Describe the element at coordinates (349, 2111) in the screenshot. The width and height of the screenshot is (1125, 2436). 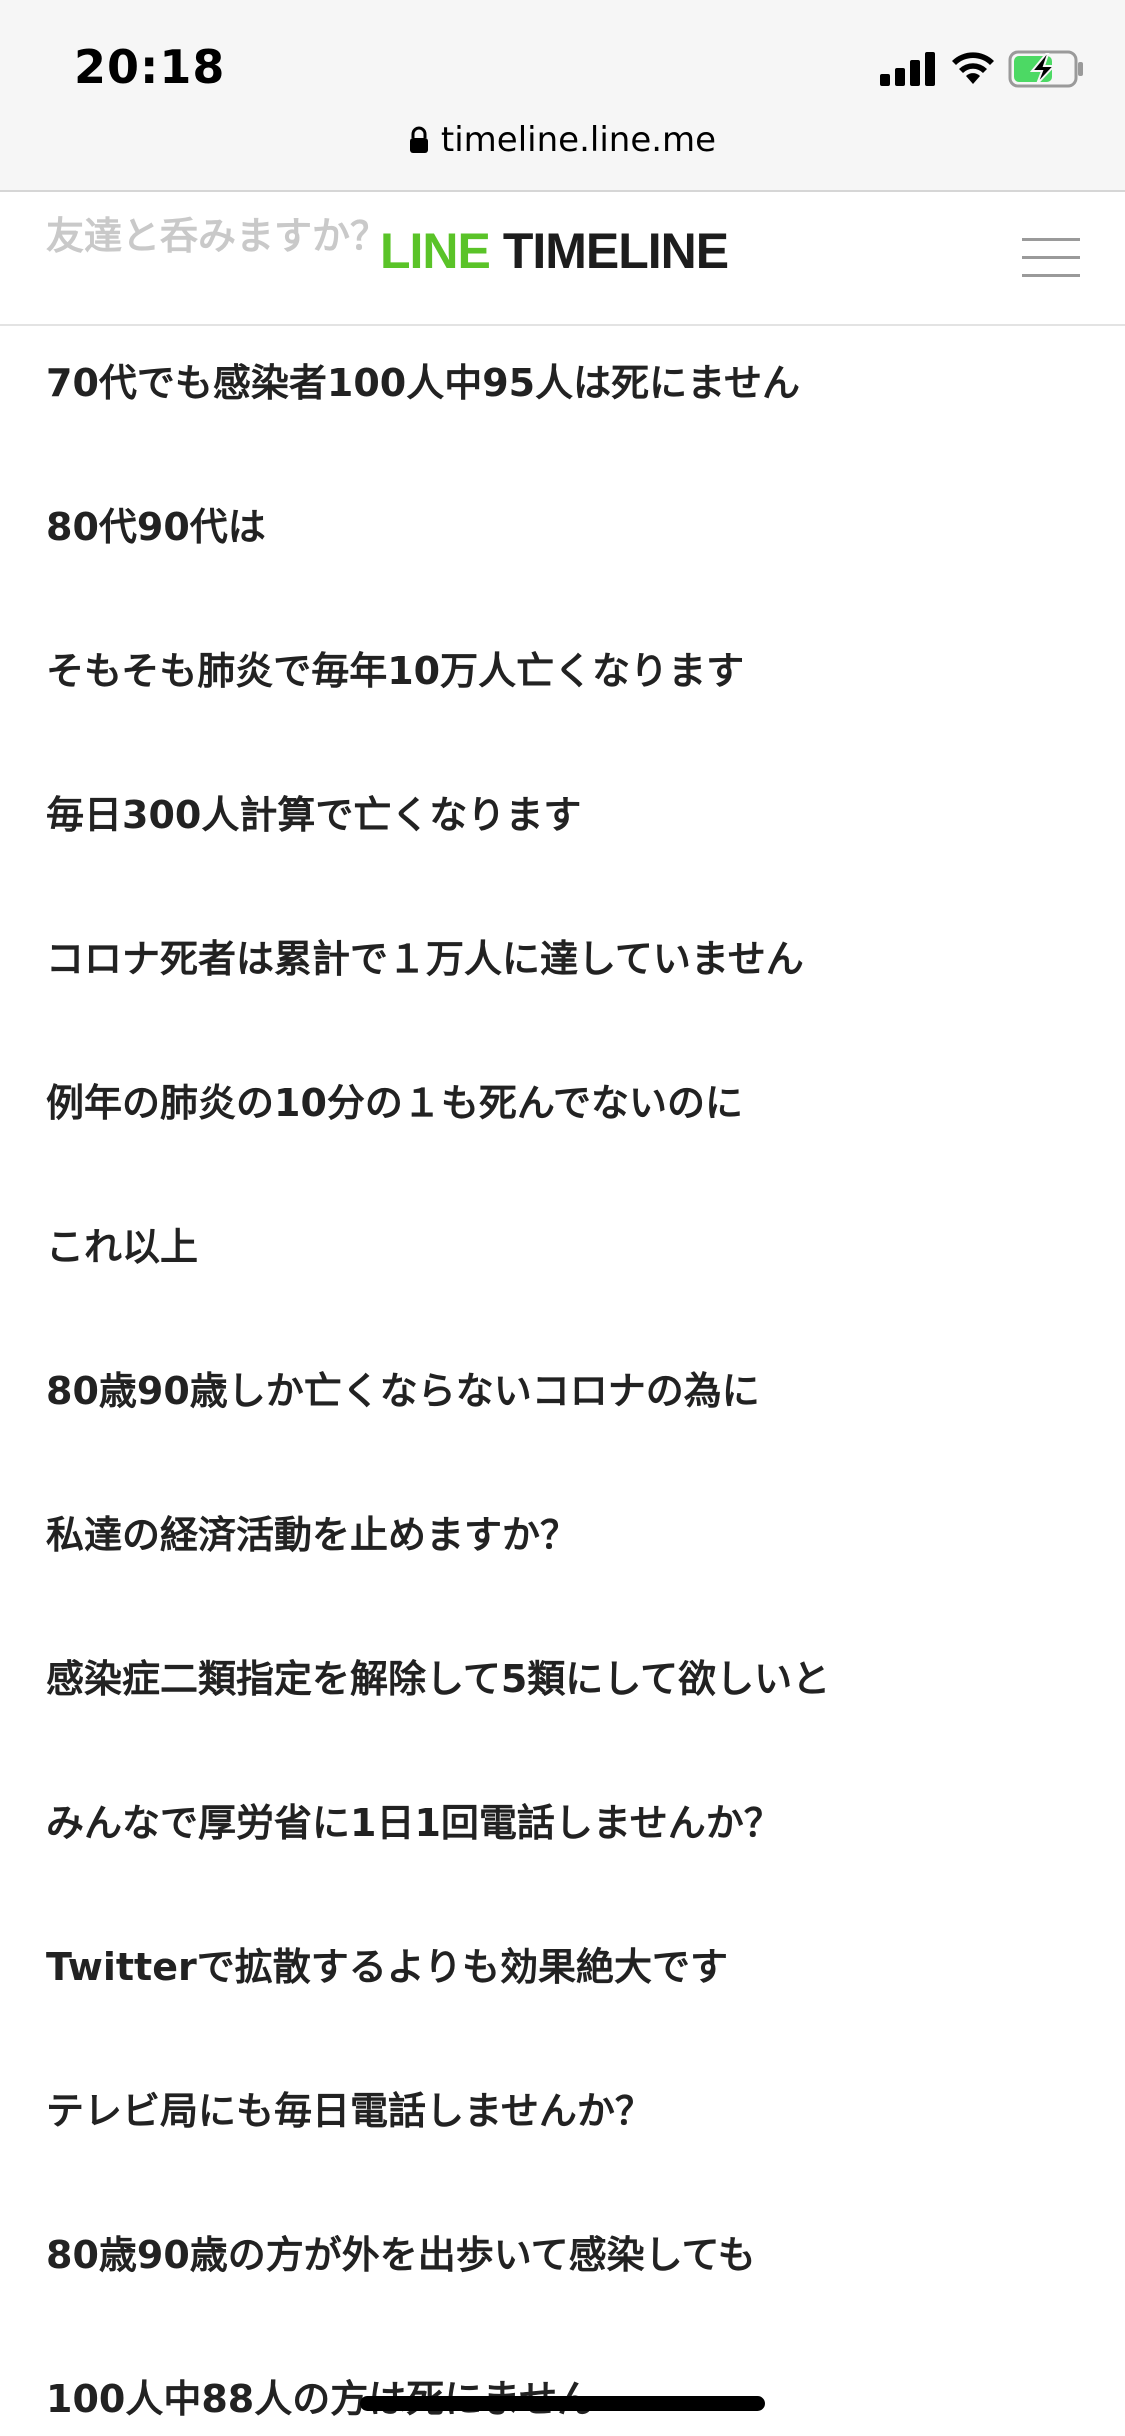
I see `post-line: テレビ局にも毎日電話しませんか？` at that location.